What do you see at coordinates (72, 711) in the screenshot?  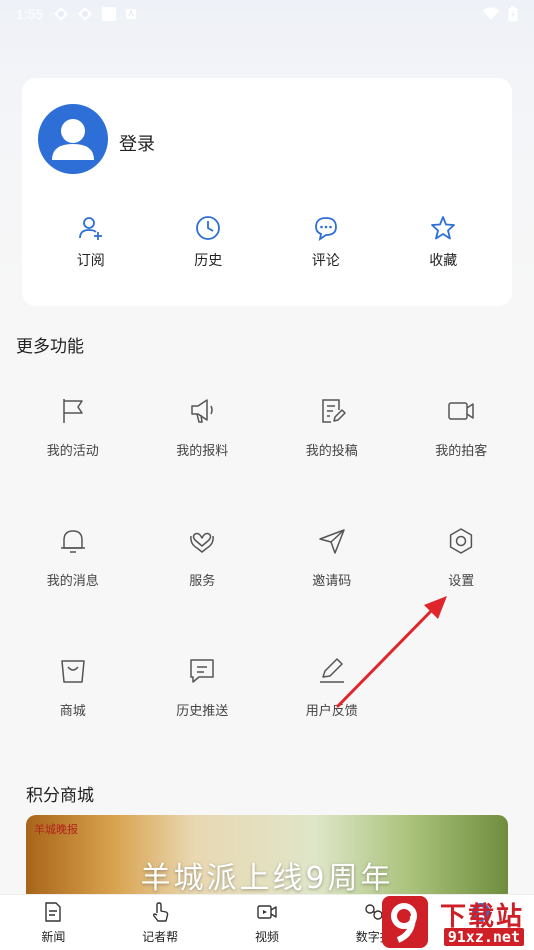 I see `menu-item-label: 商城` at bounding box center [72, 711].